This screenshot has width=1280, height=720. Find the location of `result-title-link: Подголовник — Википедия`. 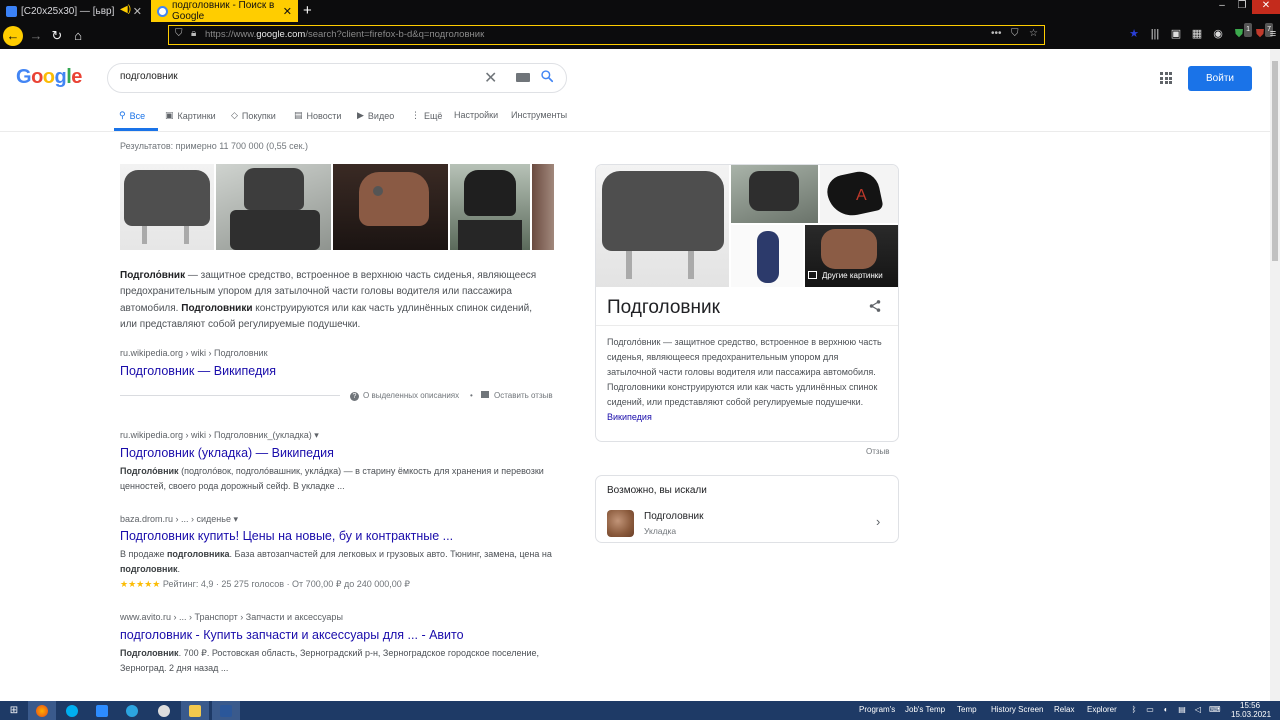

result-title-link: Подголовник — Википедия is located at coordinates (198, 371).